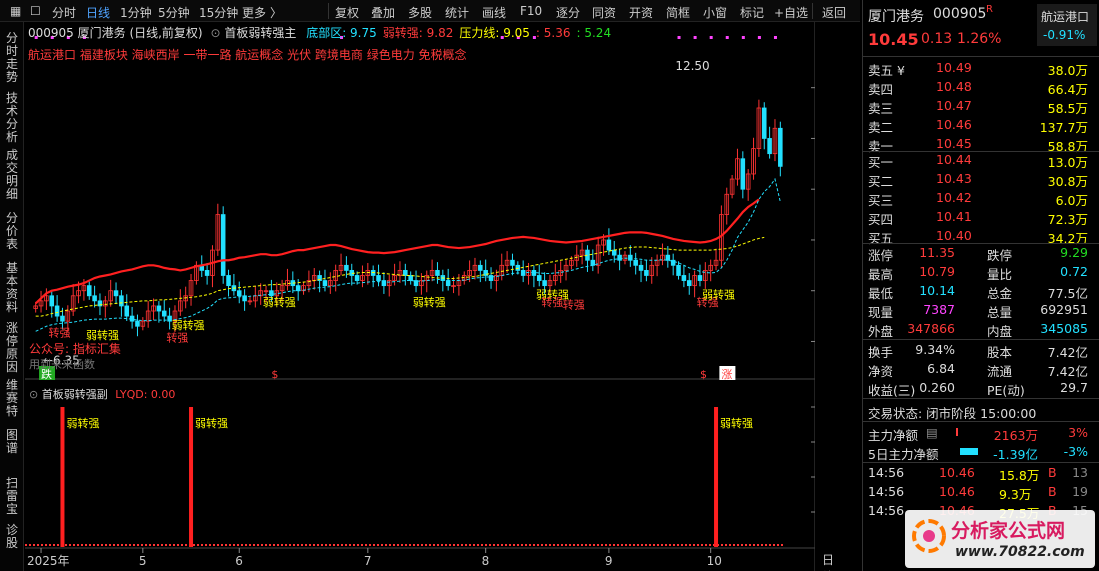 Image resolution: width=1099 pixels, height=571 pixels. Describe the element at coordinates (13, 348) in the screenshot. I see `sidebar-item-5: 涨停原因` at that location.